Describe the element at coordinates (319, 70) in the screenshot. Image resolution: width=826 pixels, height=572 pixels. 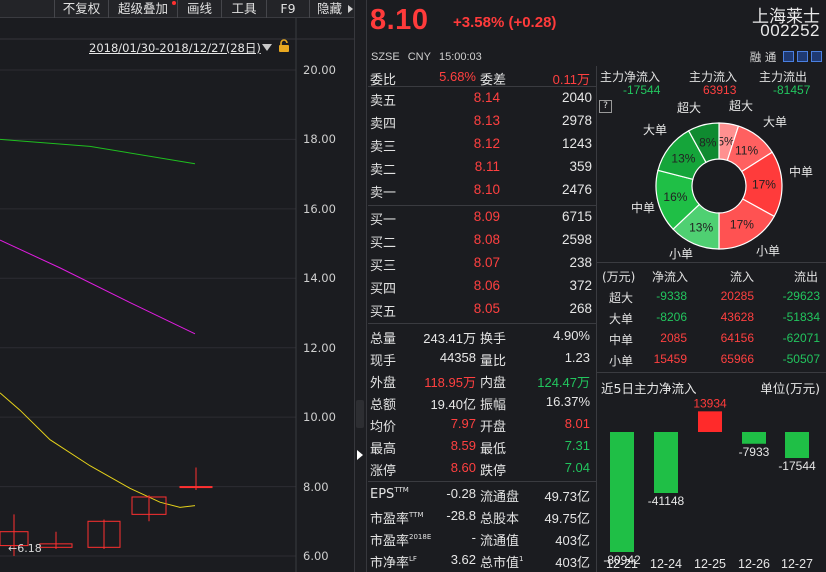
I see `y-tick-label: 20.00` at that location.